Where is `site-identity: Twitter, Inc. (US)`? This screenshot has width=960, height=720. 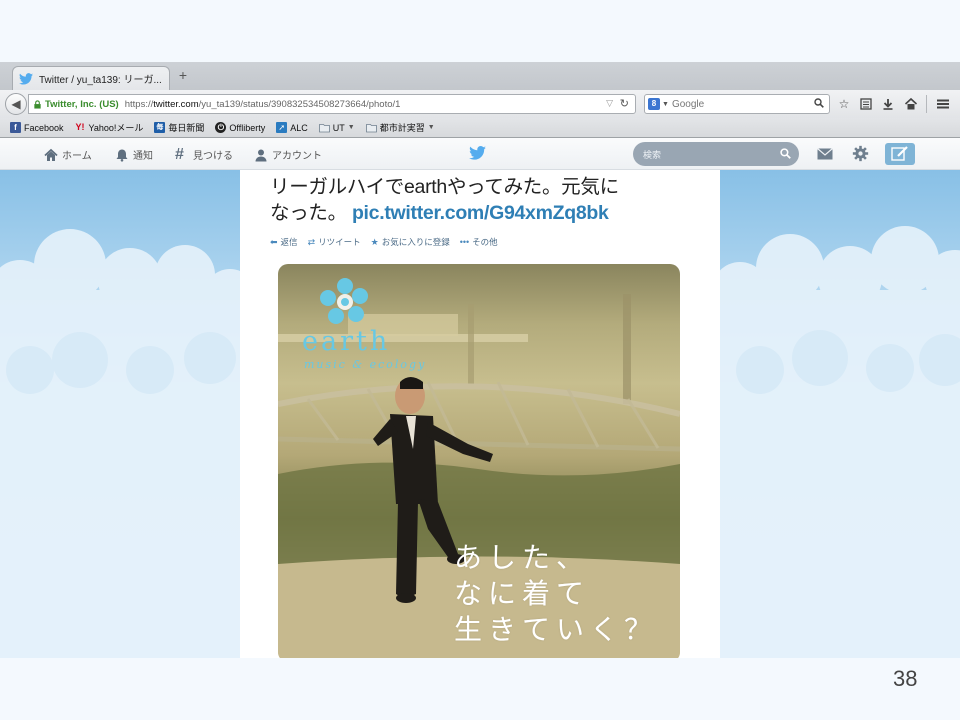
site-identity: Twitter, Inc. (US) is located at coordinates (82, 104).